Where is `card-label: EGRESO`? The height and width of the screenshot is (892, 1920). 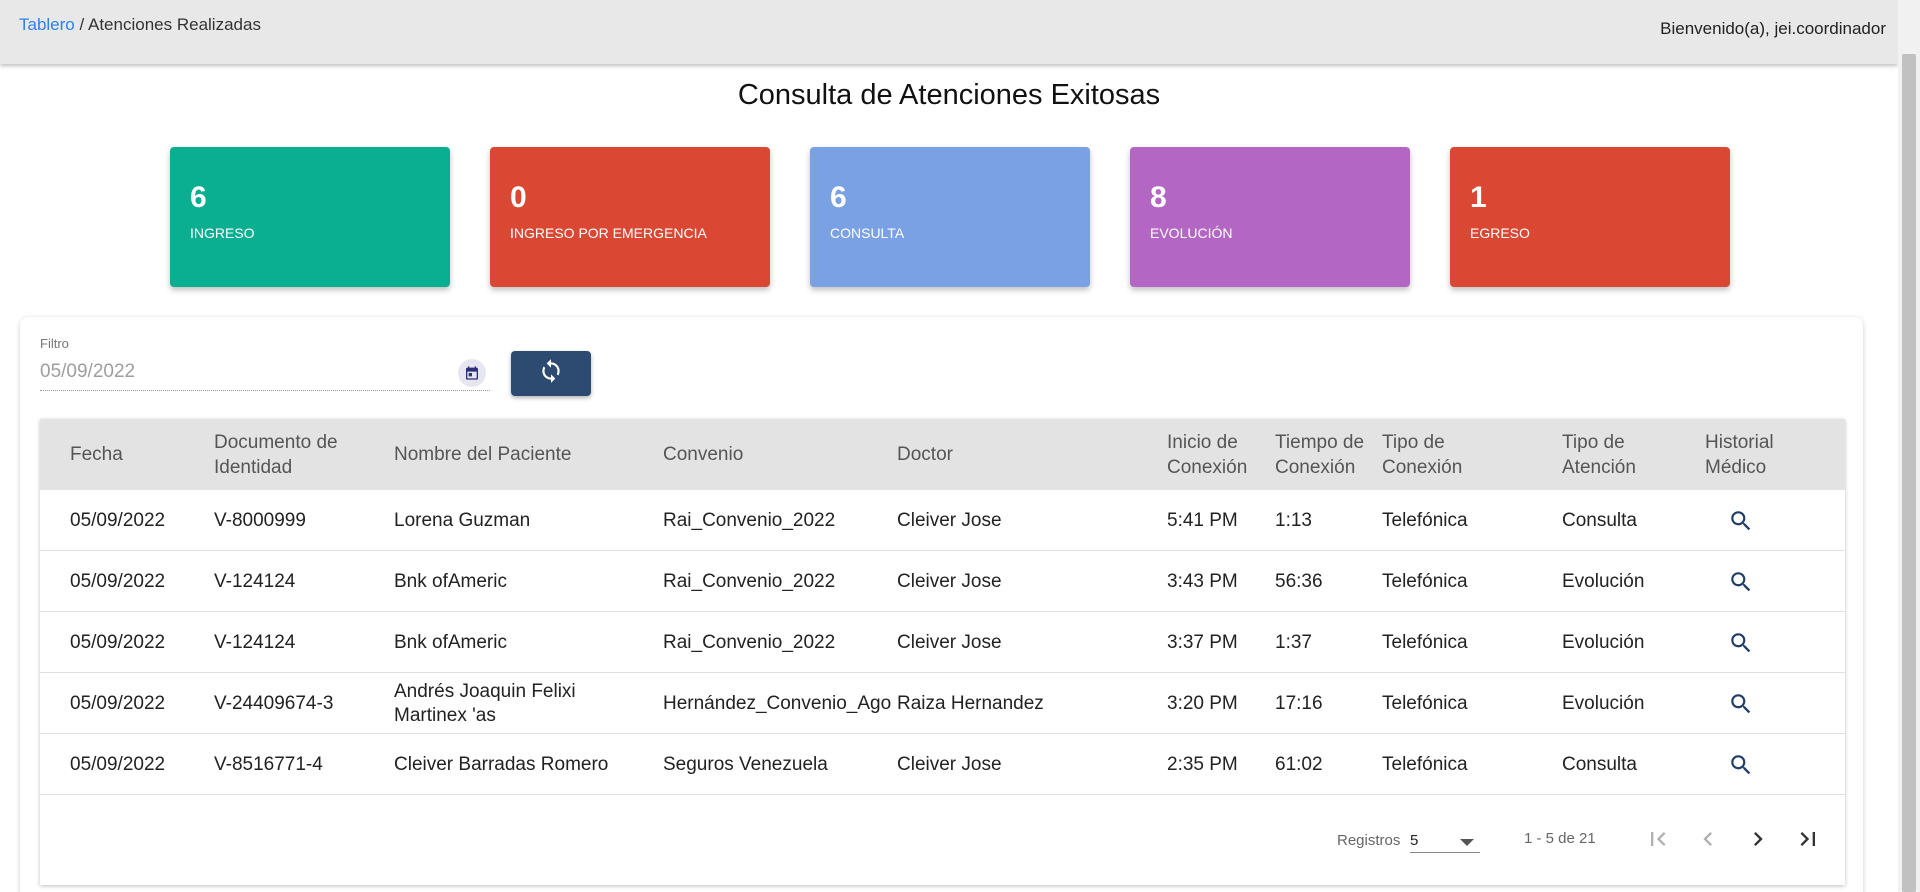 card-label: EGRESO is located at coordinates (1500, 233).